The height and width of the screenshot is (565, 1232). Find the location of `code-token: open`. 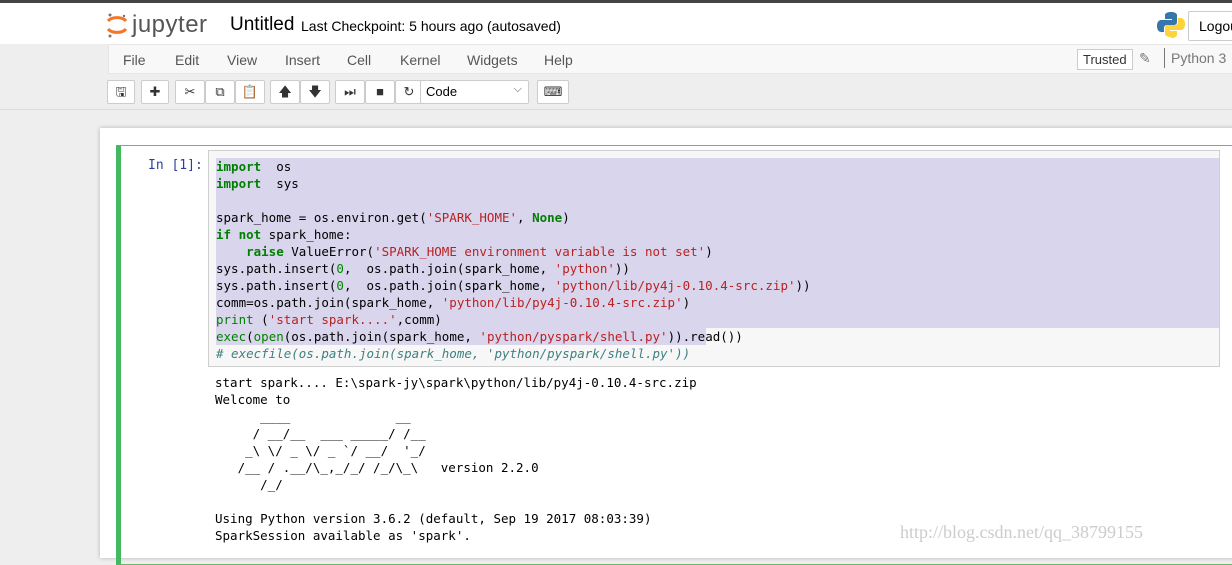

code-token: open is located at coordinates (268, 336).